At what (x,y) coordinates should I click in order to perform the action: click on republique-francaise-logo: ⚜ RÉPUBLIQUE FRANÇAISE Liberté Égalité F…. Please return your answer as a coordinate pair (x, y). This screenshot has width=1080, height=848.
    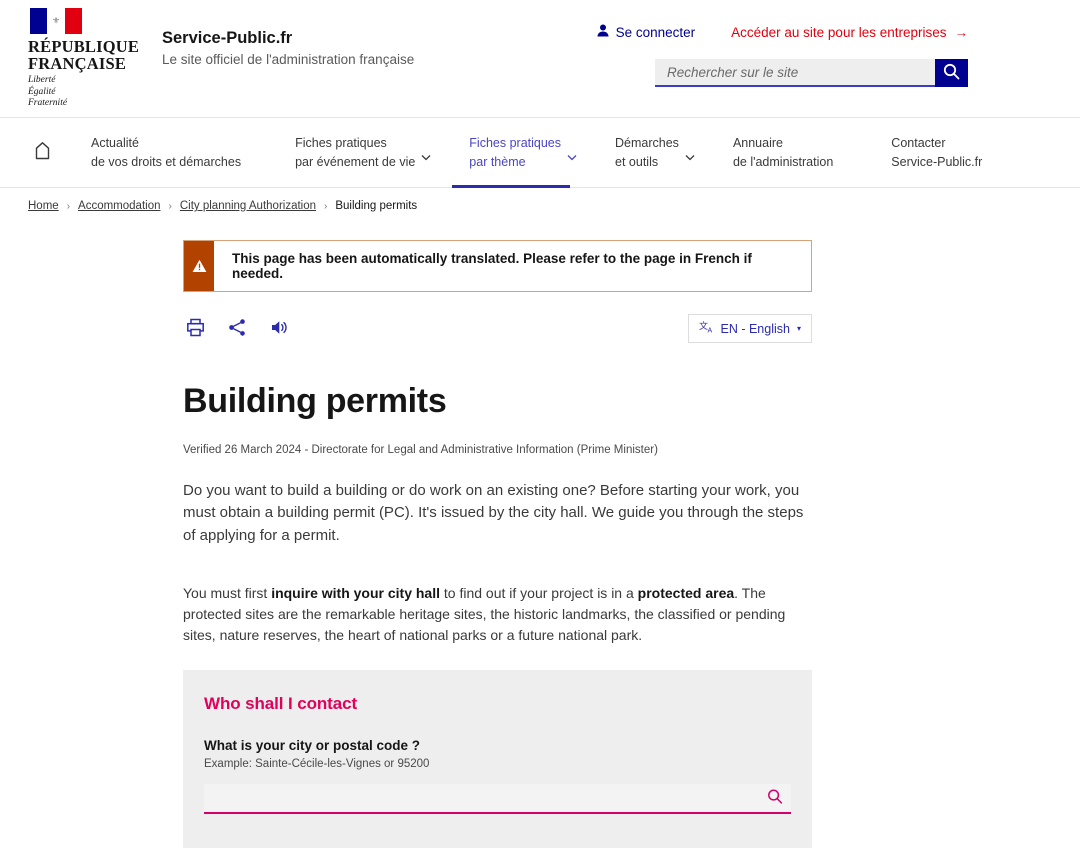
    Looking at the image, I should click on (82, 59).